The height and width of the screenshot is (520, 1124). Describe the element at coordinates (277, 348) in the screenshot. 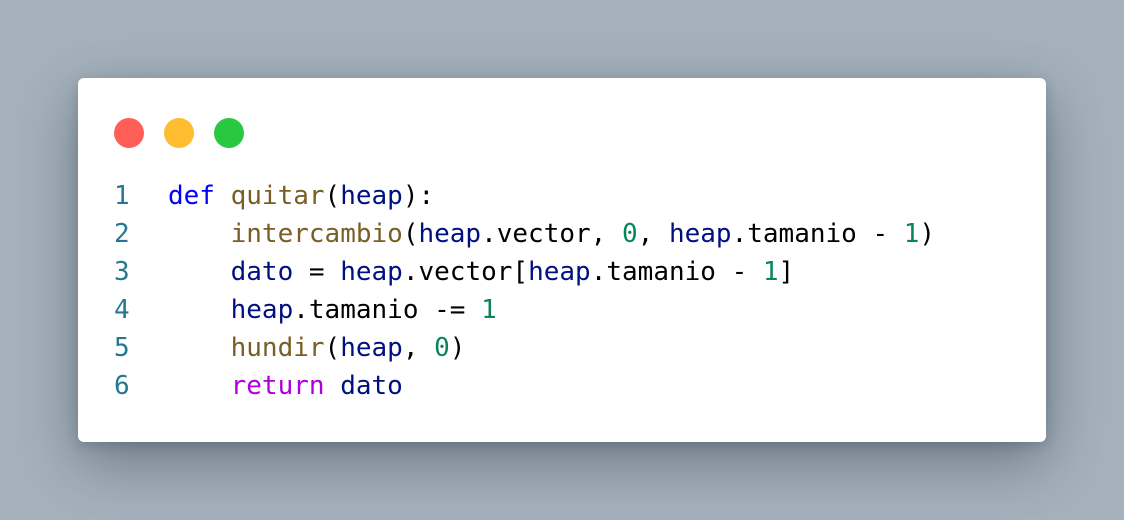

I see `code-token-function: hundir` at that location.